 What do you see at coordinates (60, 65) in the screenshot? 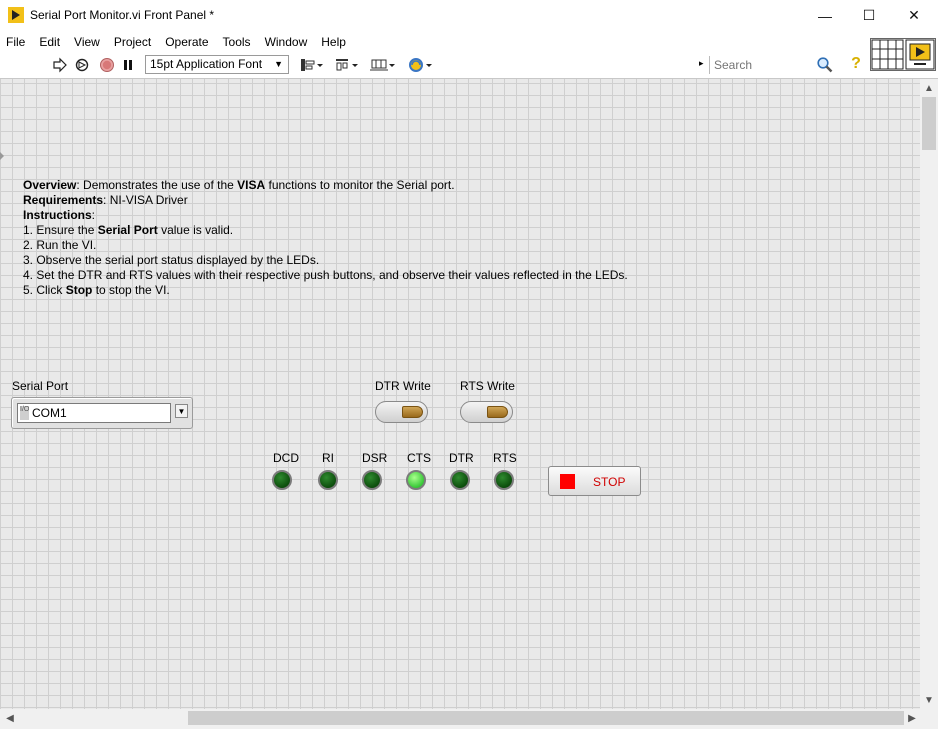
I see `run-arrow-icon` at bounding box center [60, 65].